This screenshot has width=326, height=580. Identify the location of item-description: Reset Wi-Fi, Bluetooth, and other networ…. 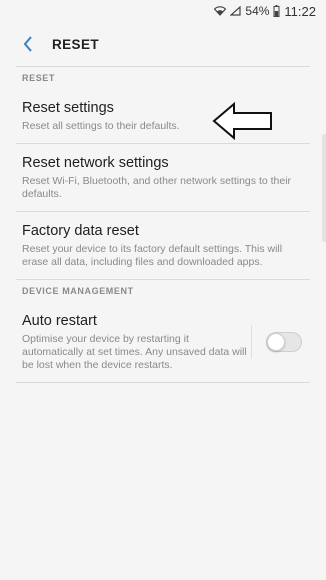
(157, 187).